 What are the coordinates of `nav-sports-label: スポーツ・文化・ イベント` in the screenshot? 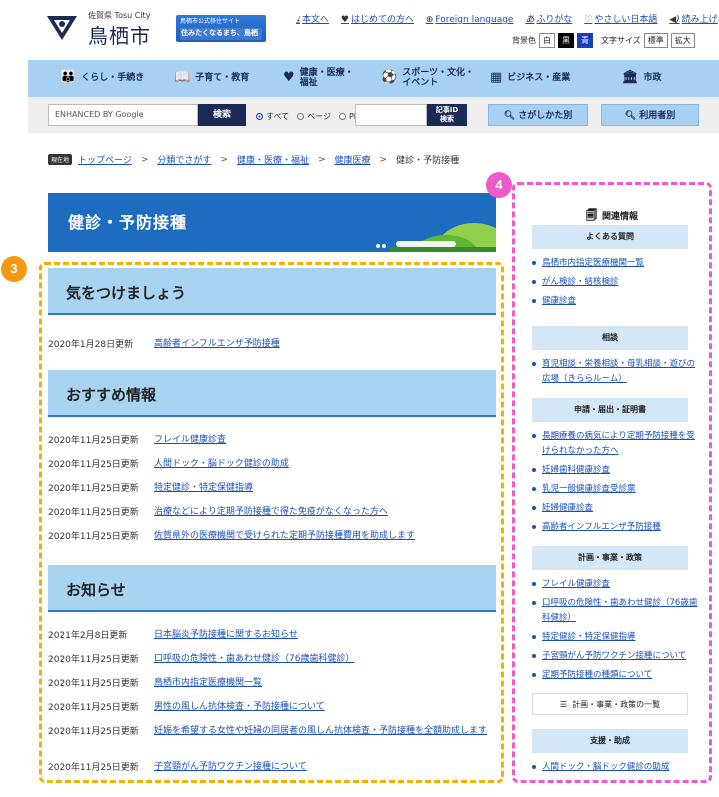 It's located at (438, 77).